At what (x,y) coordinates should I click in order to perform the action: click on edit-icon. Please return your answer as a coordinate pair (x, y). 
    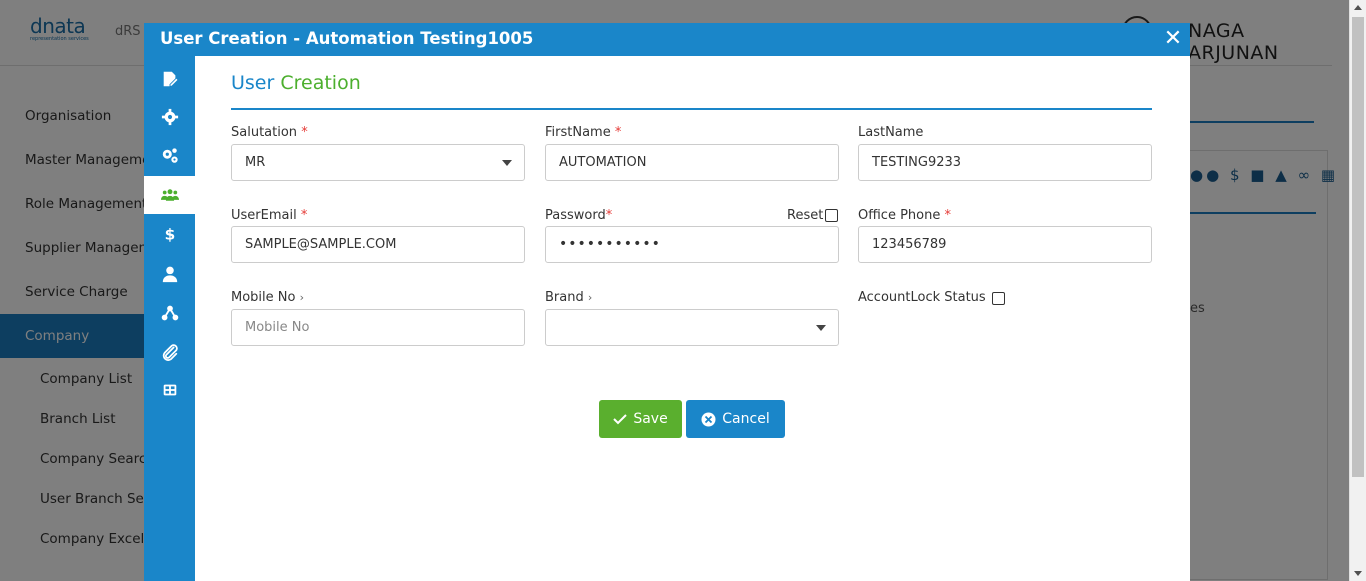
    Looking at the image, I should click on (171, 79).